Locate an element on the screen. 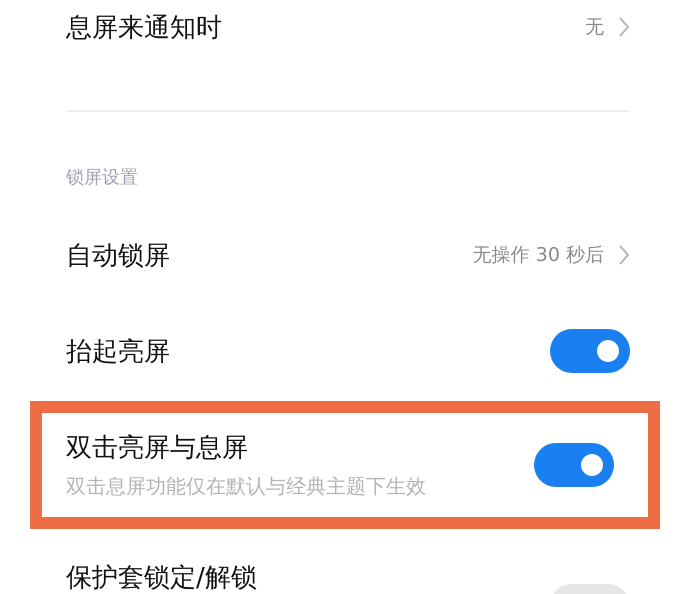  setting-title: 双击亮屏与息屏 is located at coordinates (157, 448).